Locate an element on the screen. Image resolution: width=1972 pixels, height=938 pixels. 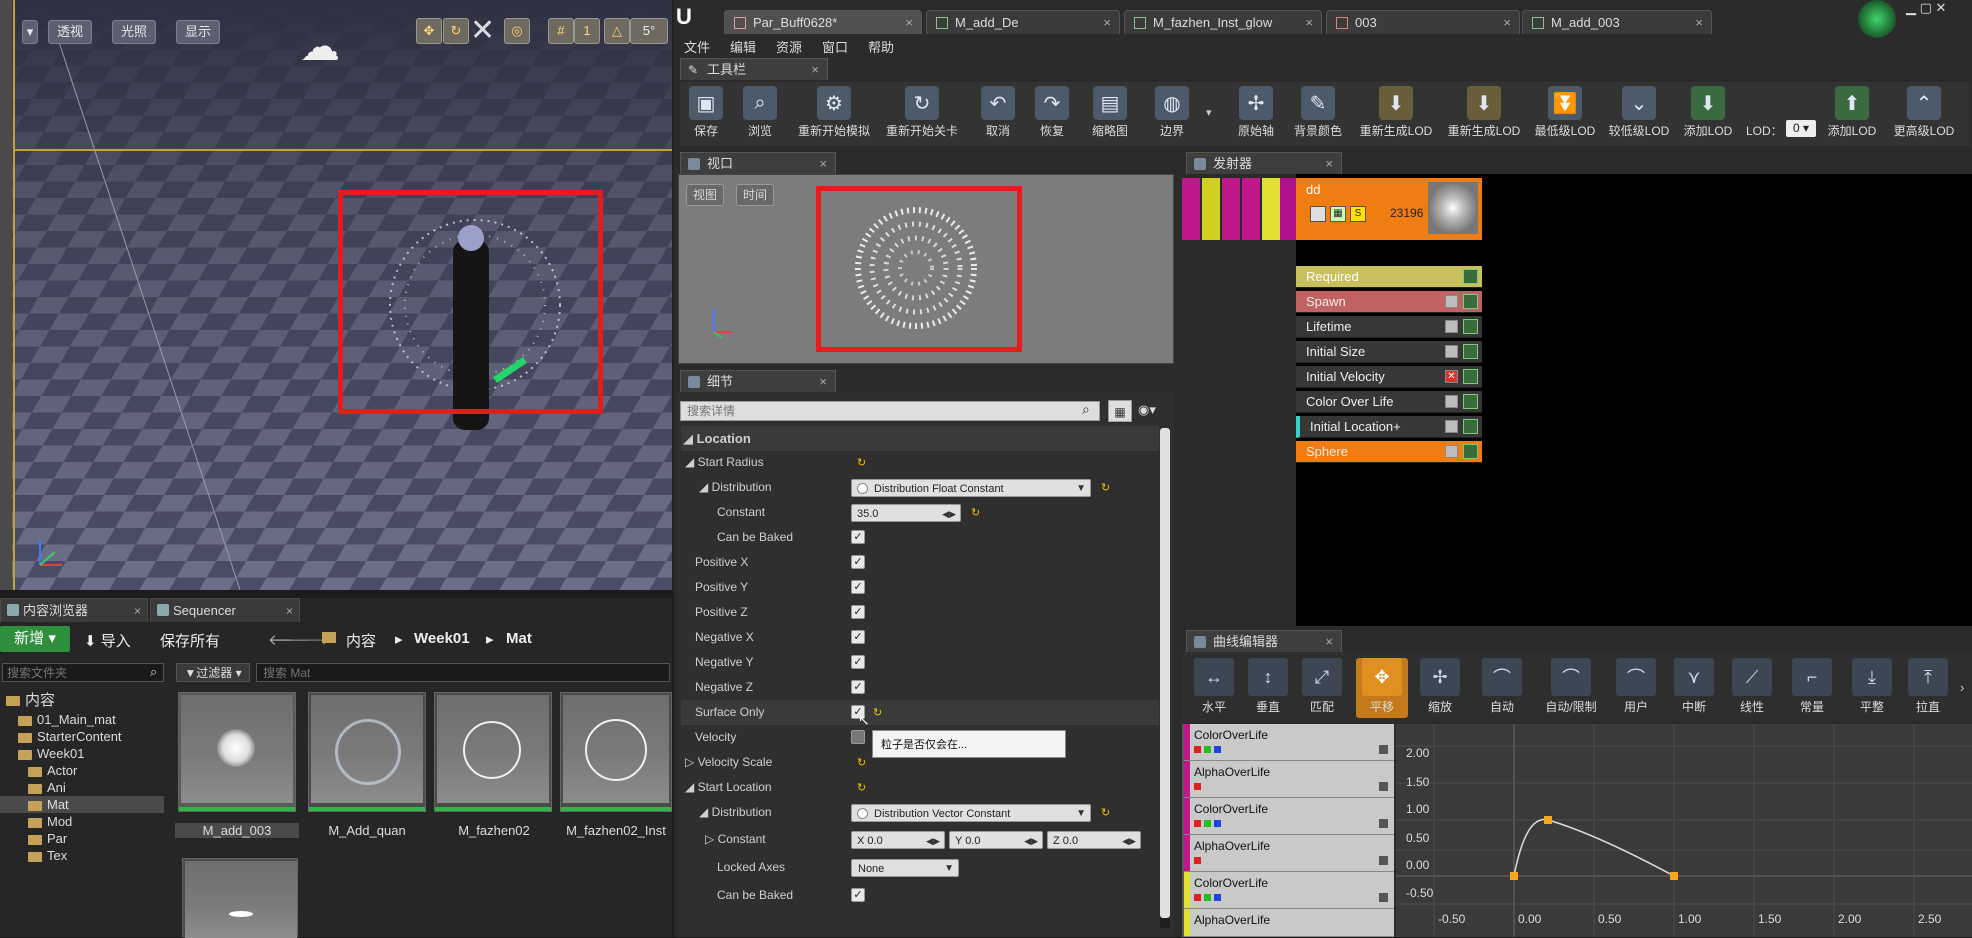
viewport-options-button: ▾ is located at coordinates (30, 32).